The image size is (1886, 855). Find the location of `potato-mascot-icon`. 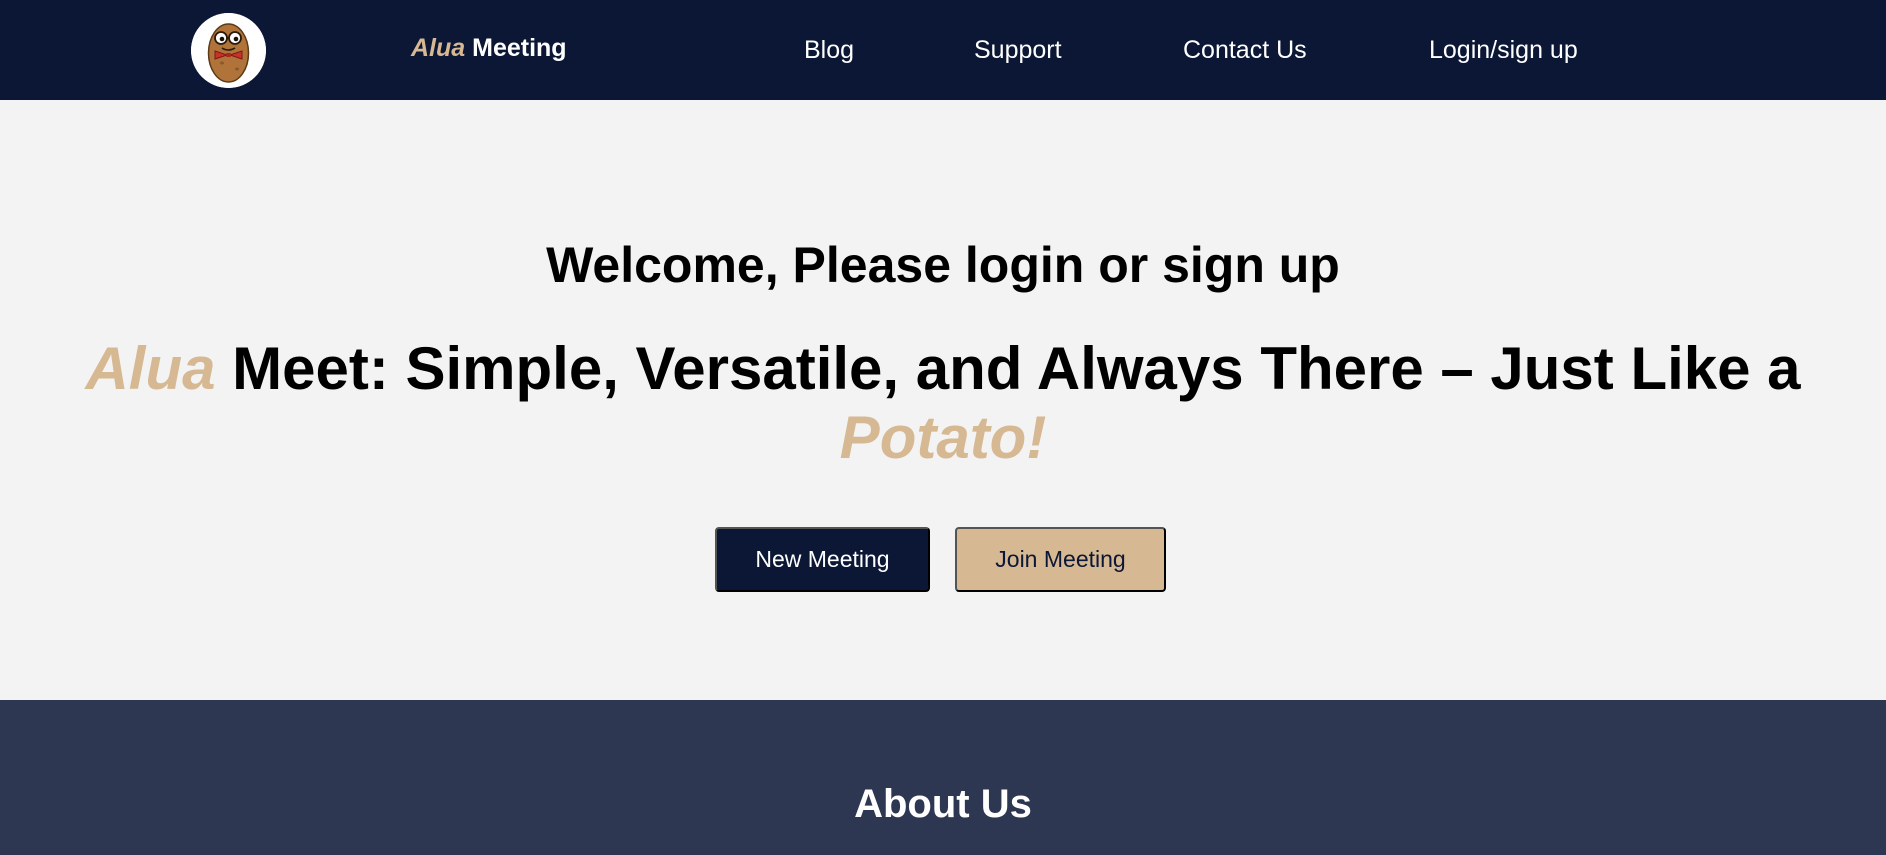

potato-mascot-icon is located at coordinates (228, 50).